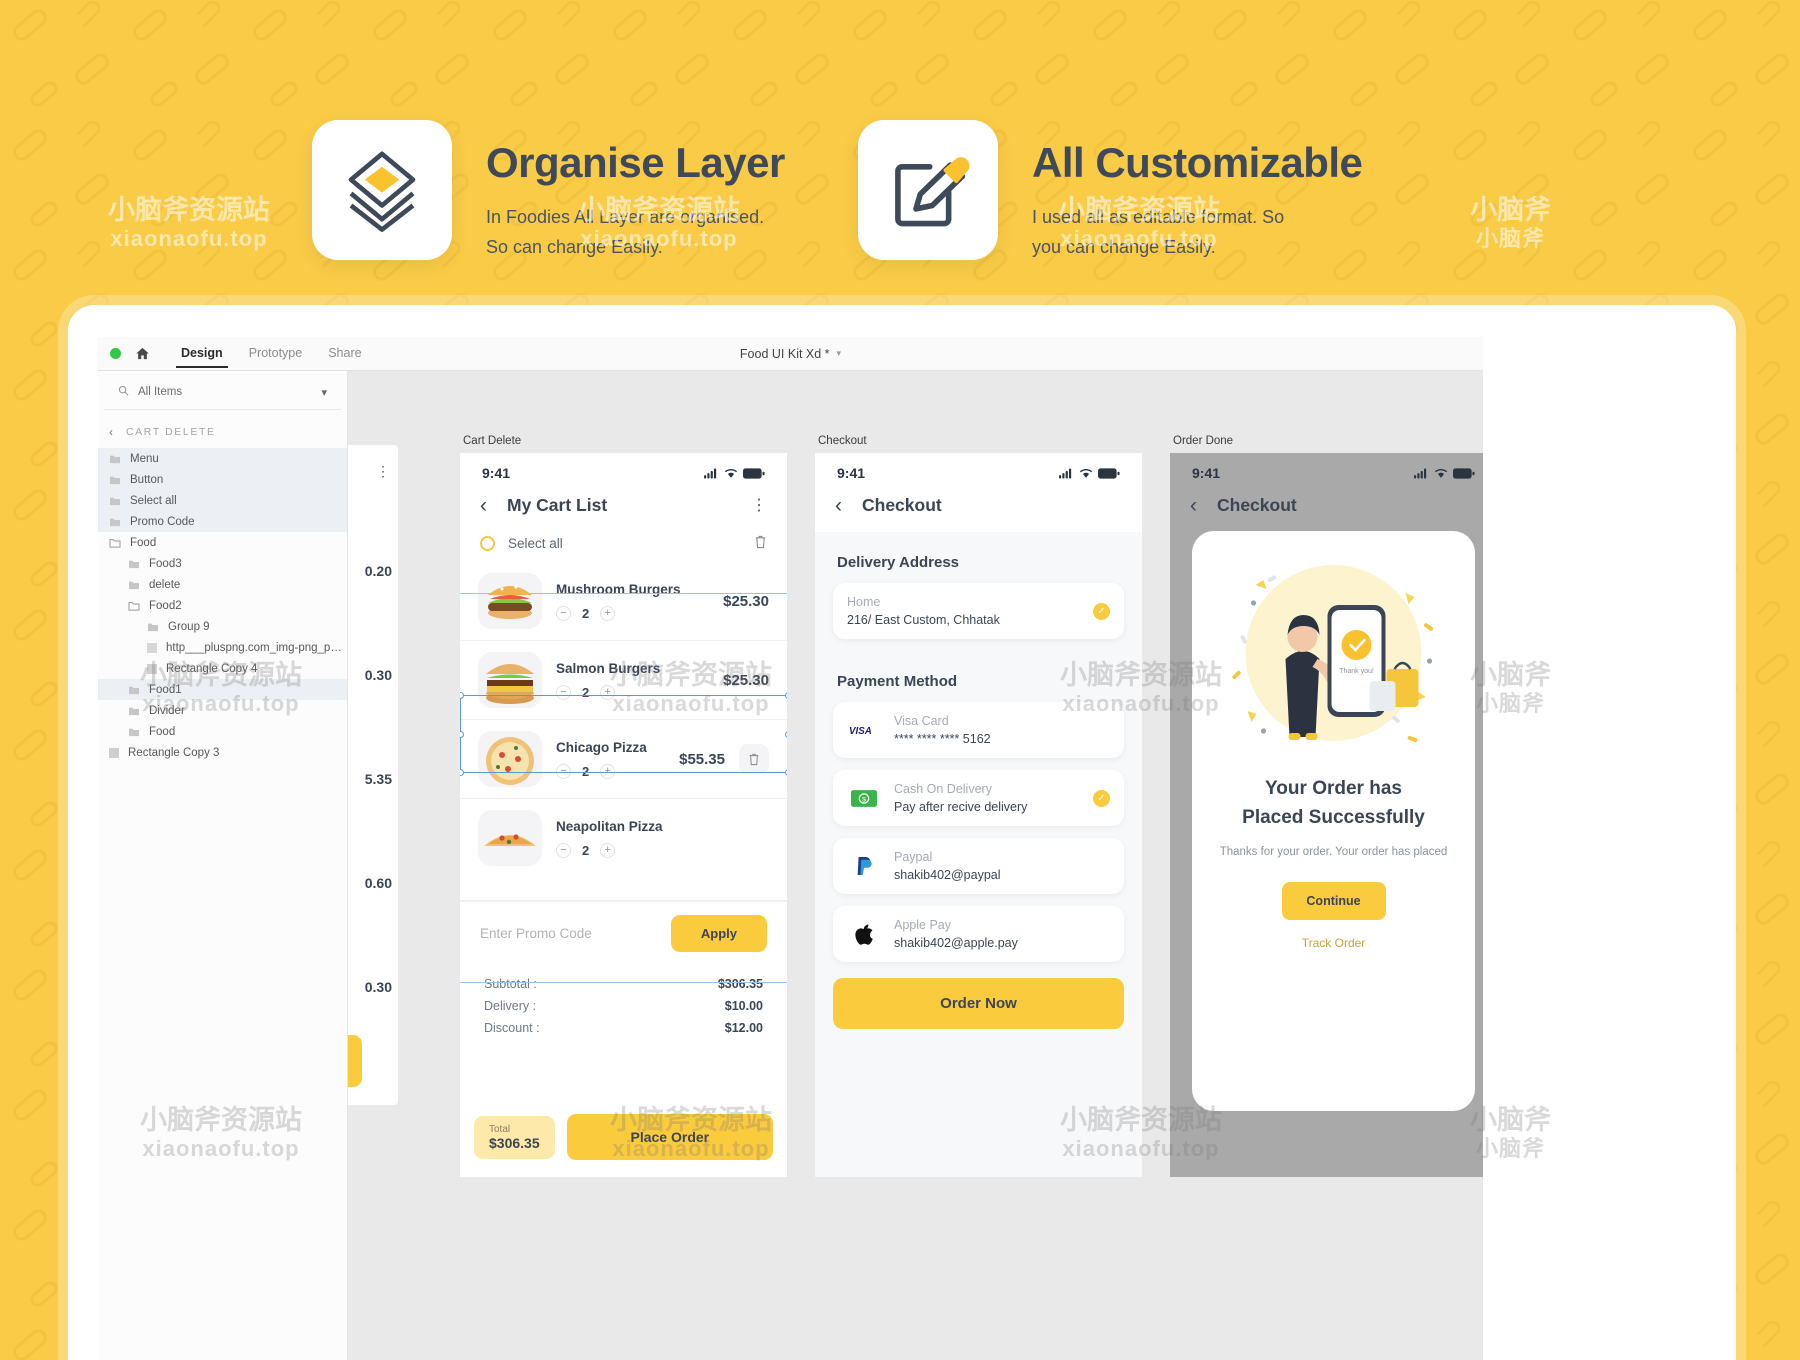 Image resolution: width=1800 pixels, height=1360 pixels. I want to click on select-all-checkbox, so click(487, 543).